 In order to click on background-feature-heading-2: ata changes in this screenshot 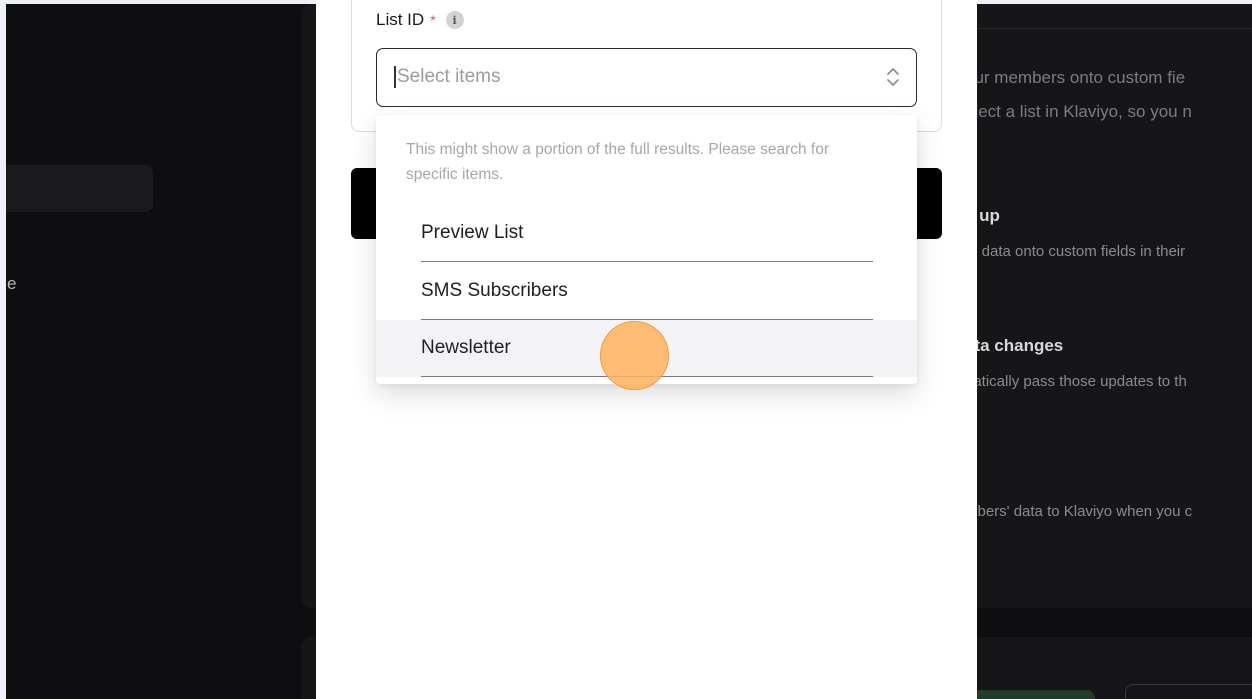, I will do `click(1014, 345)`.